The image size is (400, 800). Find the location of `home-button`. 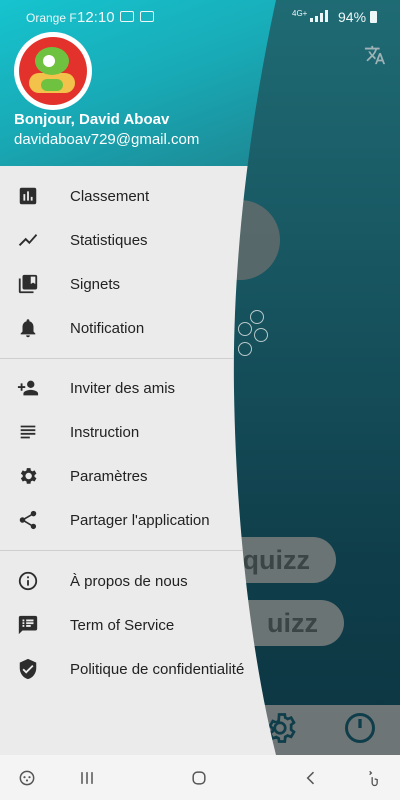

home-button is located at coordinates (199, 778).